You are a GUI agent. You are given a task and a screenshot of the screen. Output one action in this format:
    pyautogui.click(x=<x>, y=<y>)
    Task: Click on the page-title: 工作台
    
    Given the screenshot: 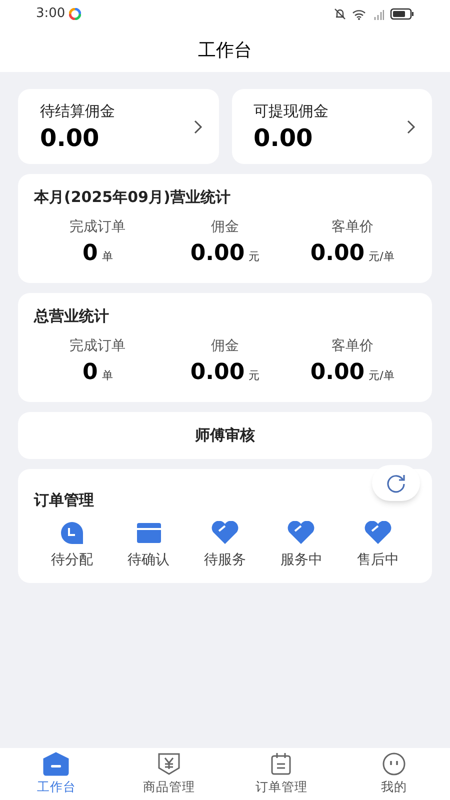 What is the action you would take?
    pyautogui.click(x=225, y=50)
    